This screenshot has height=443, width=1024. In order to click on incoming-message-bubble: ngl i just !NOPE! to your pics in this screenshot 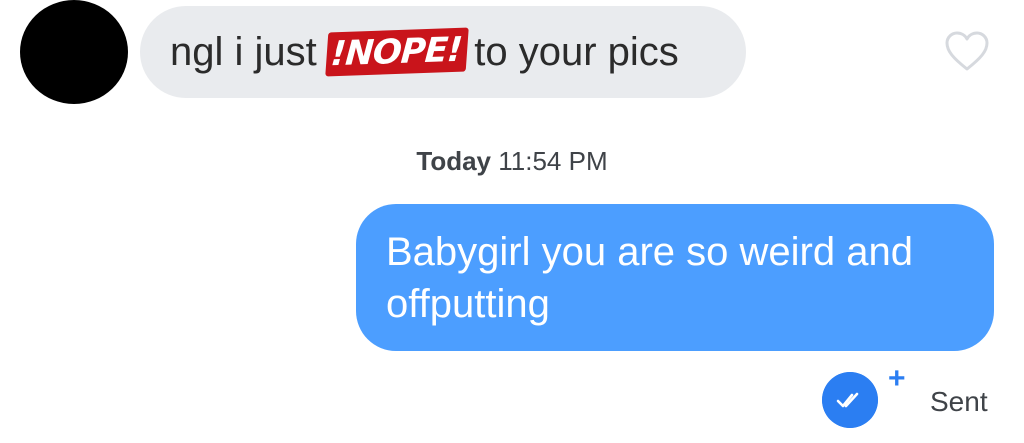, I will do `click(443, 52)`.